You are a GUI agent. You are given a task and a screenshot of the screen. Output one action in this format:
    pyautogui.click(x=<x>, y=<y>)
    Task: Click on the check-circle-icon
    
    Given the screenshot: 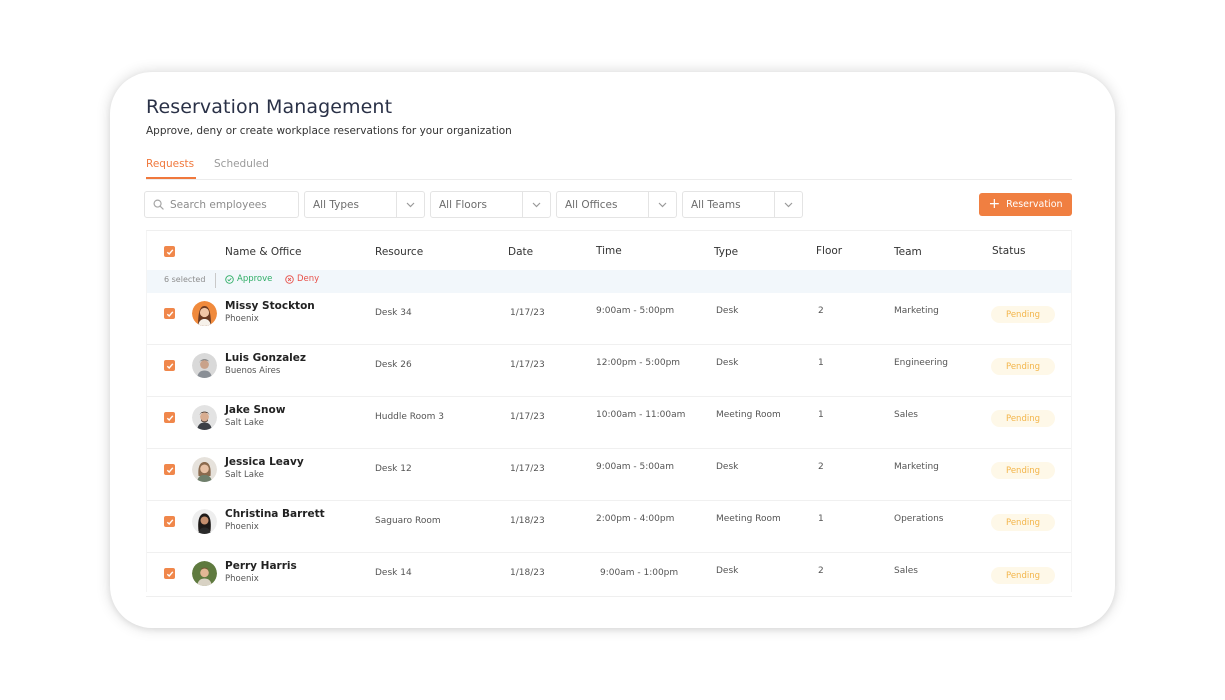 What is the action you would take?
    pyautogui.click(x=229, y=279)
    